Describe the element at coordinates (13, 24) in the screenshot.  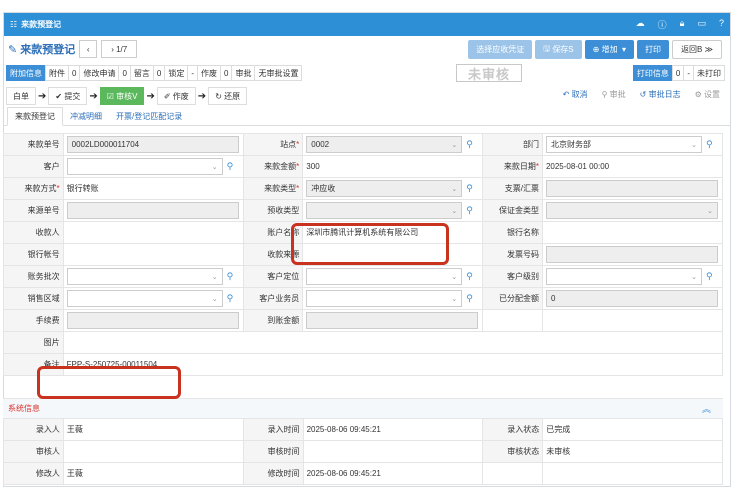
I see `grid-icon: ☷` at that location.